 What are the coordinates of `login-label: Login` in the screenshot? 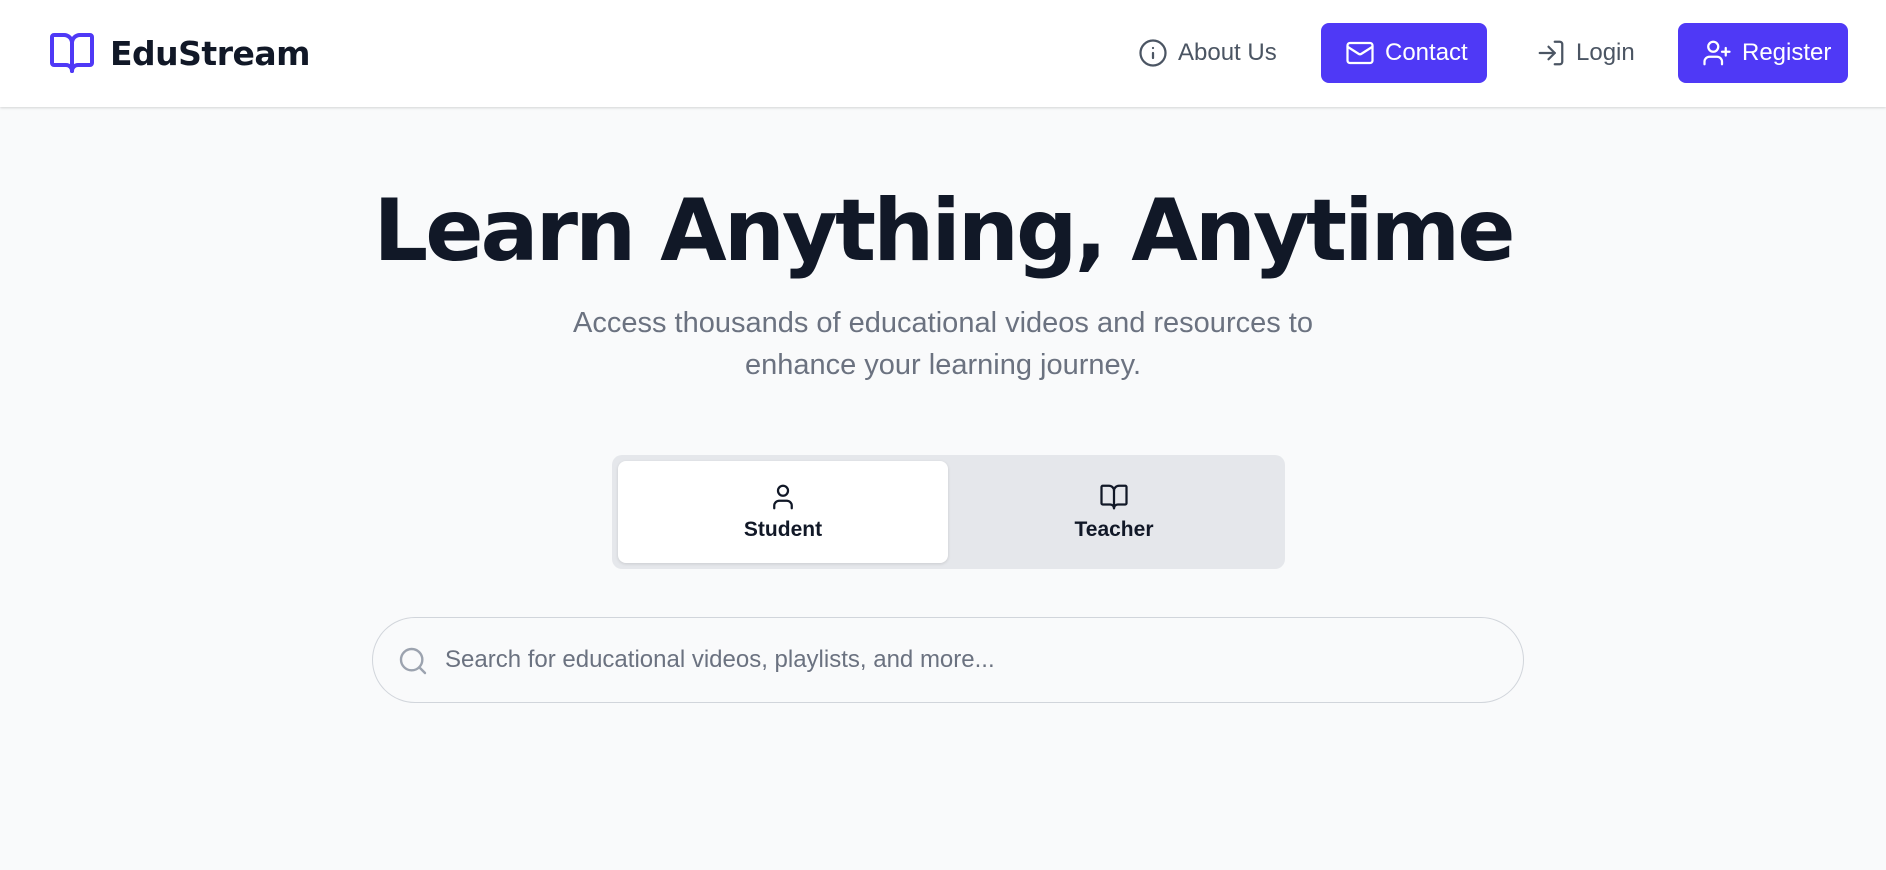 It's located at (1605, 52).